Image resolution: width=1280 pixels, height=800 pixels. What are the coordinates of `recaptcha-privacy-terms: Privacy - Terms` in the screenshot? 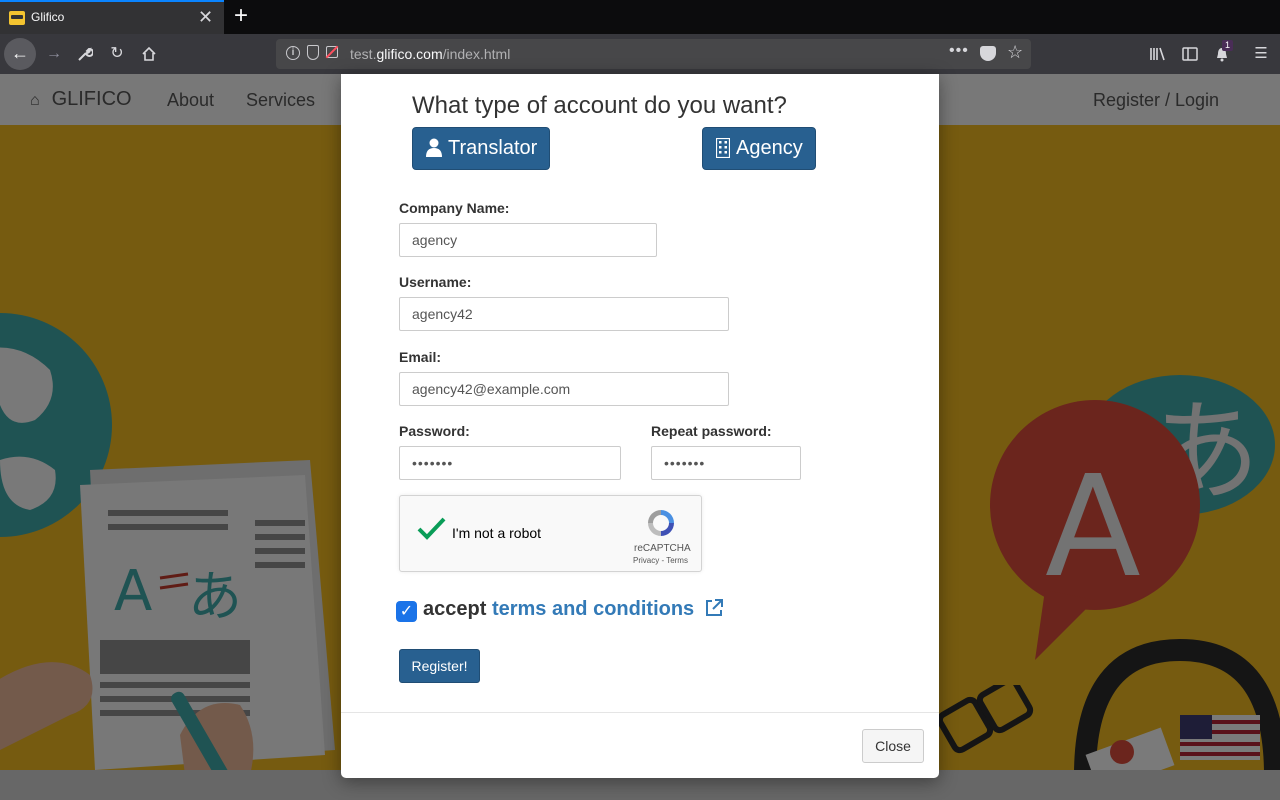 It's located at (660, 560).